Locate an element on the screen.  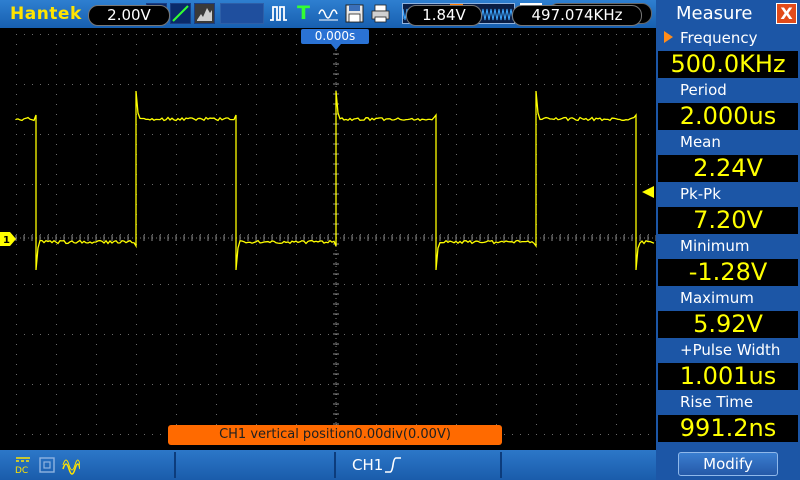
svg-text: 1 is located at coordinates (6, 240).